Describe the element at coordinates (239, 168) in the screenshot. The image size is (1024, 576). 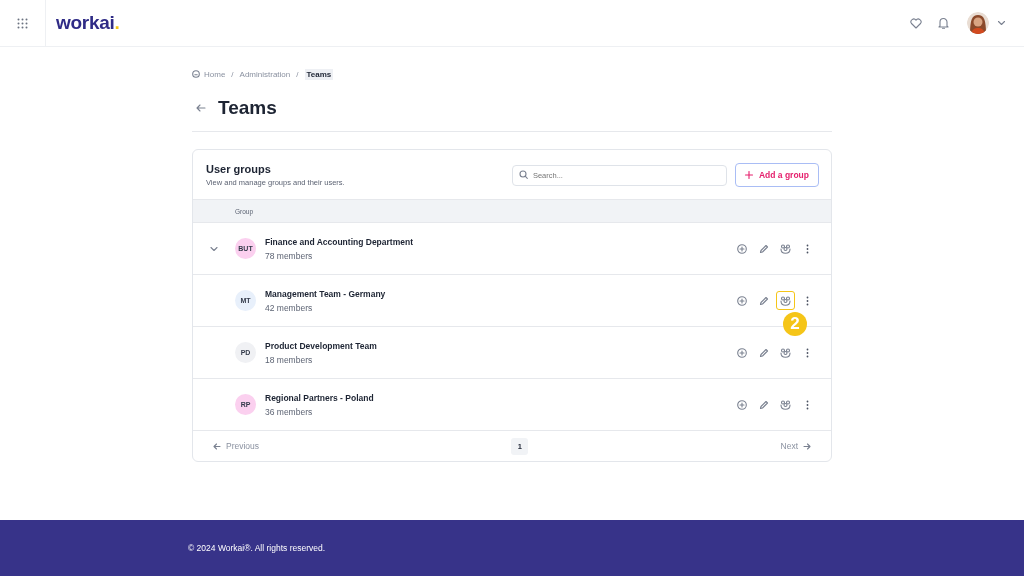
I see `card-title: User groups` at that location.